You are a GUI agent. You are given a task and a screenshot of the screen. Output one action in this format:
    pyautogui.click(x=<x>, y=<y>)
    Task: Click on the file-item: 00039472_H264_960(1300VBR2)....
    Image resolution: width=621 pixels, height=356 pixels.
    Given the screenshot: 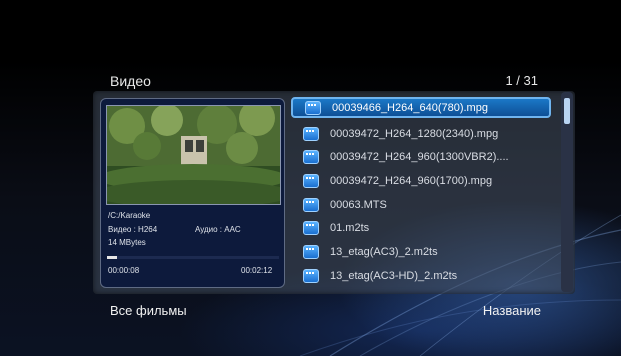 What is the action you would take?
    pyautogui.click(x=421, y=157)
    